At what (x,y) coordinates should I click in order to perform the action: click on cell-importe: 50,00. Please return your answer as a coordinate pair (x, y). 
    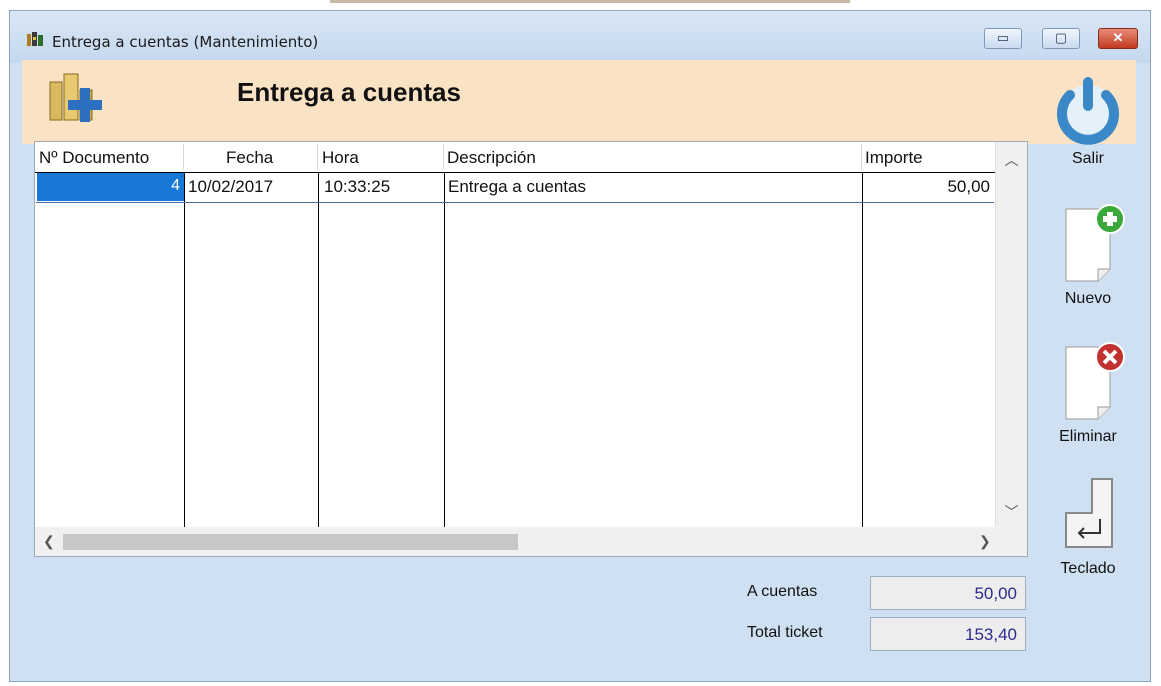
    Looking at the image, I should click on (968, 187).